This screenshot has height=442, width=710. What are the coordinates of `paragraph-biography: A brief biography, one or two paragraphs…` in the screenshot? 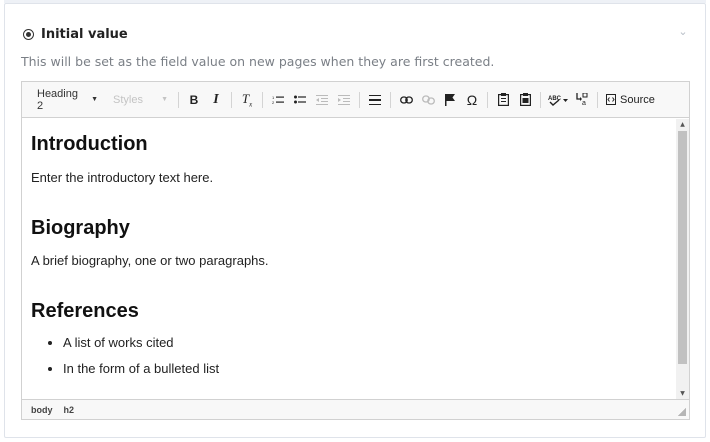 It's located at (150, 260).